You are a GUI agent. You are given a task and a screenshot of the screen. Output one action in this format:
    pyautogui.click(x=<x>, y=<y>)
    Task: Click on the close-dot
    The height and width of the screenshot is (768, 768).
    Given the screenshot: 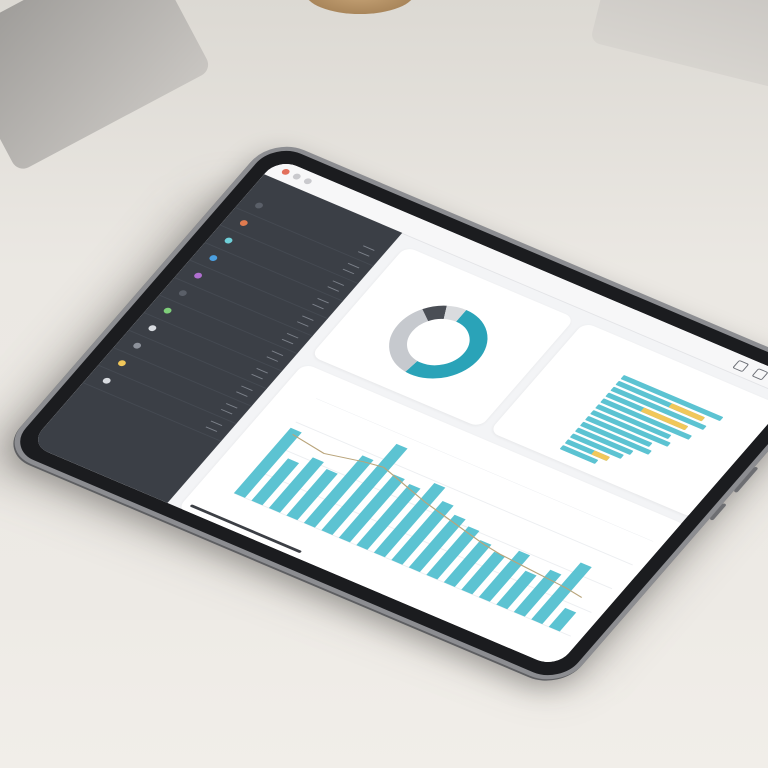 What is the action you would take?
    pyautogui.click(x=286, y=171)
    